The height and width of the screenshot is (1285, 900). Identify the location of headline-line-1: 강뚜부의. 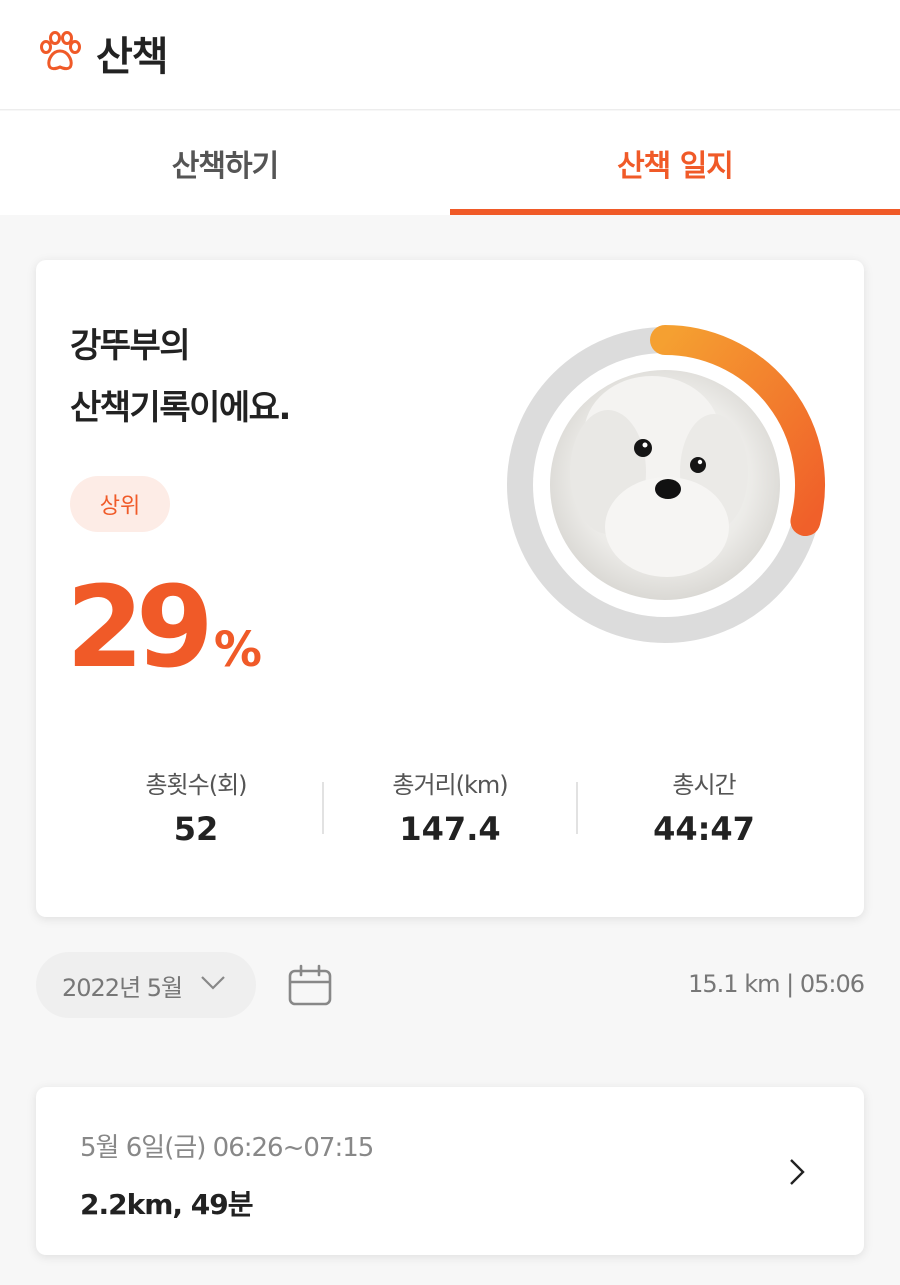
(130, 346).